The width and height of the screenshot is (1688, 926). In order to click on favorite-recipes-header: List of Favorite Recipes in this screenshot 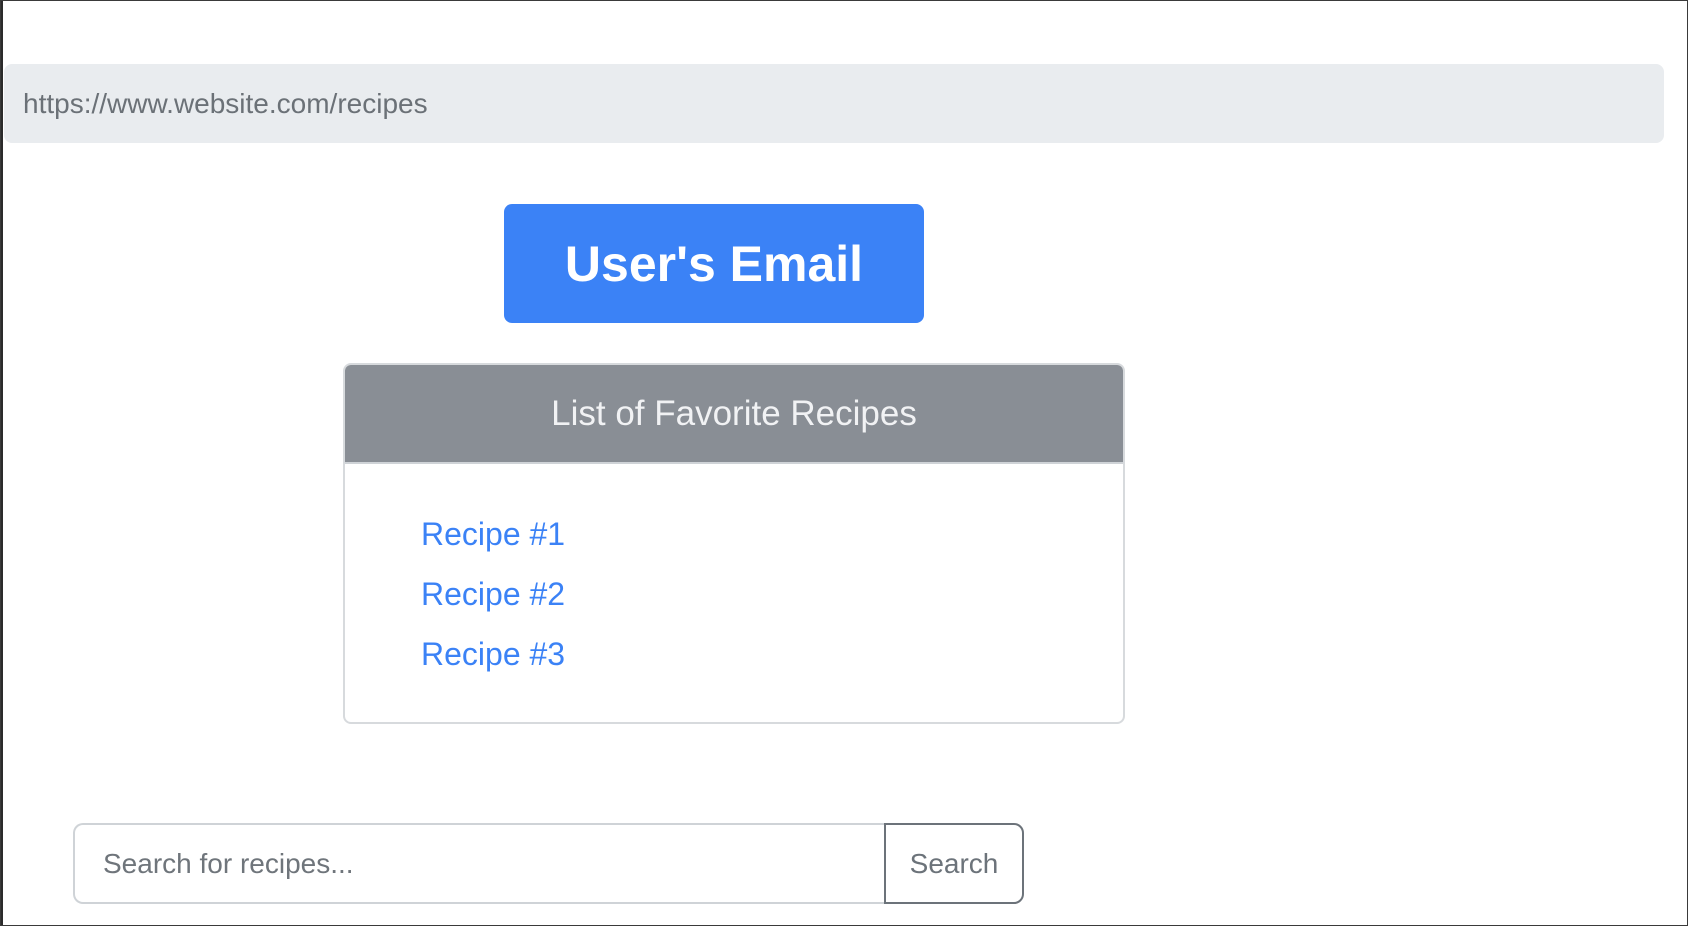, I will do `click(734, 414)`.